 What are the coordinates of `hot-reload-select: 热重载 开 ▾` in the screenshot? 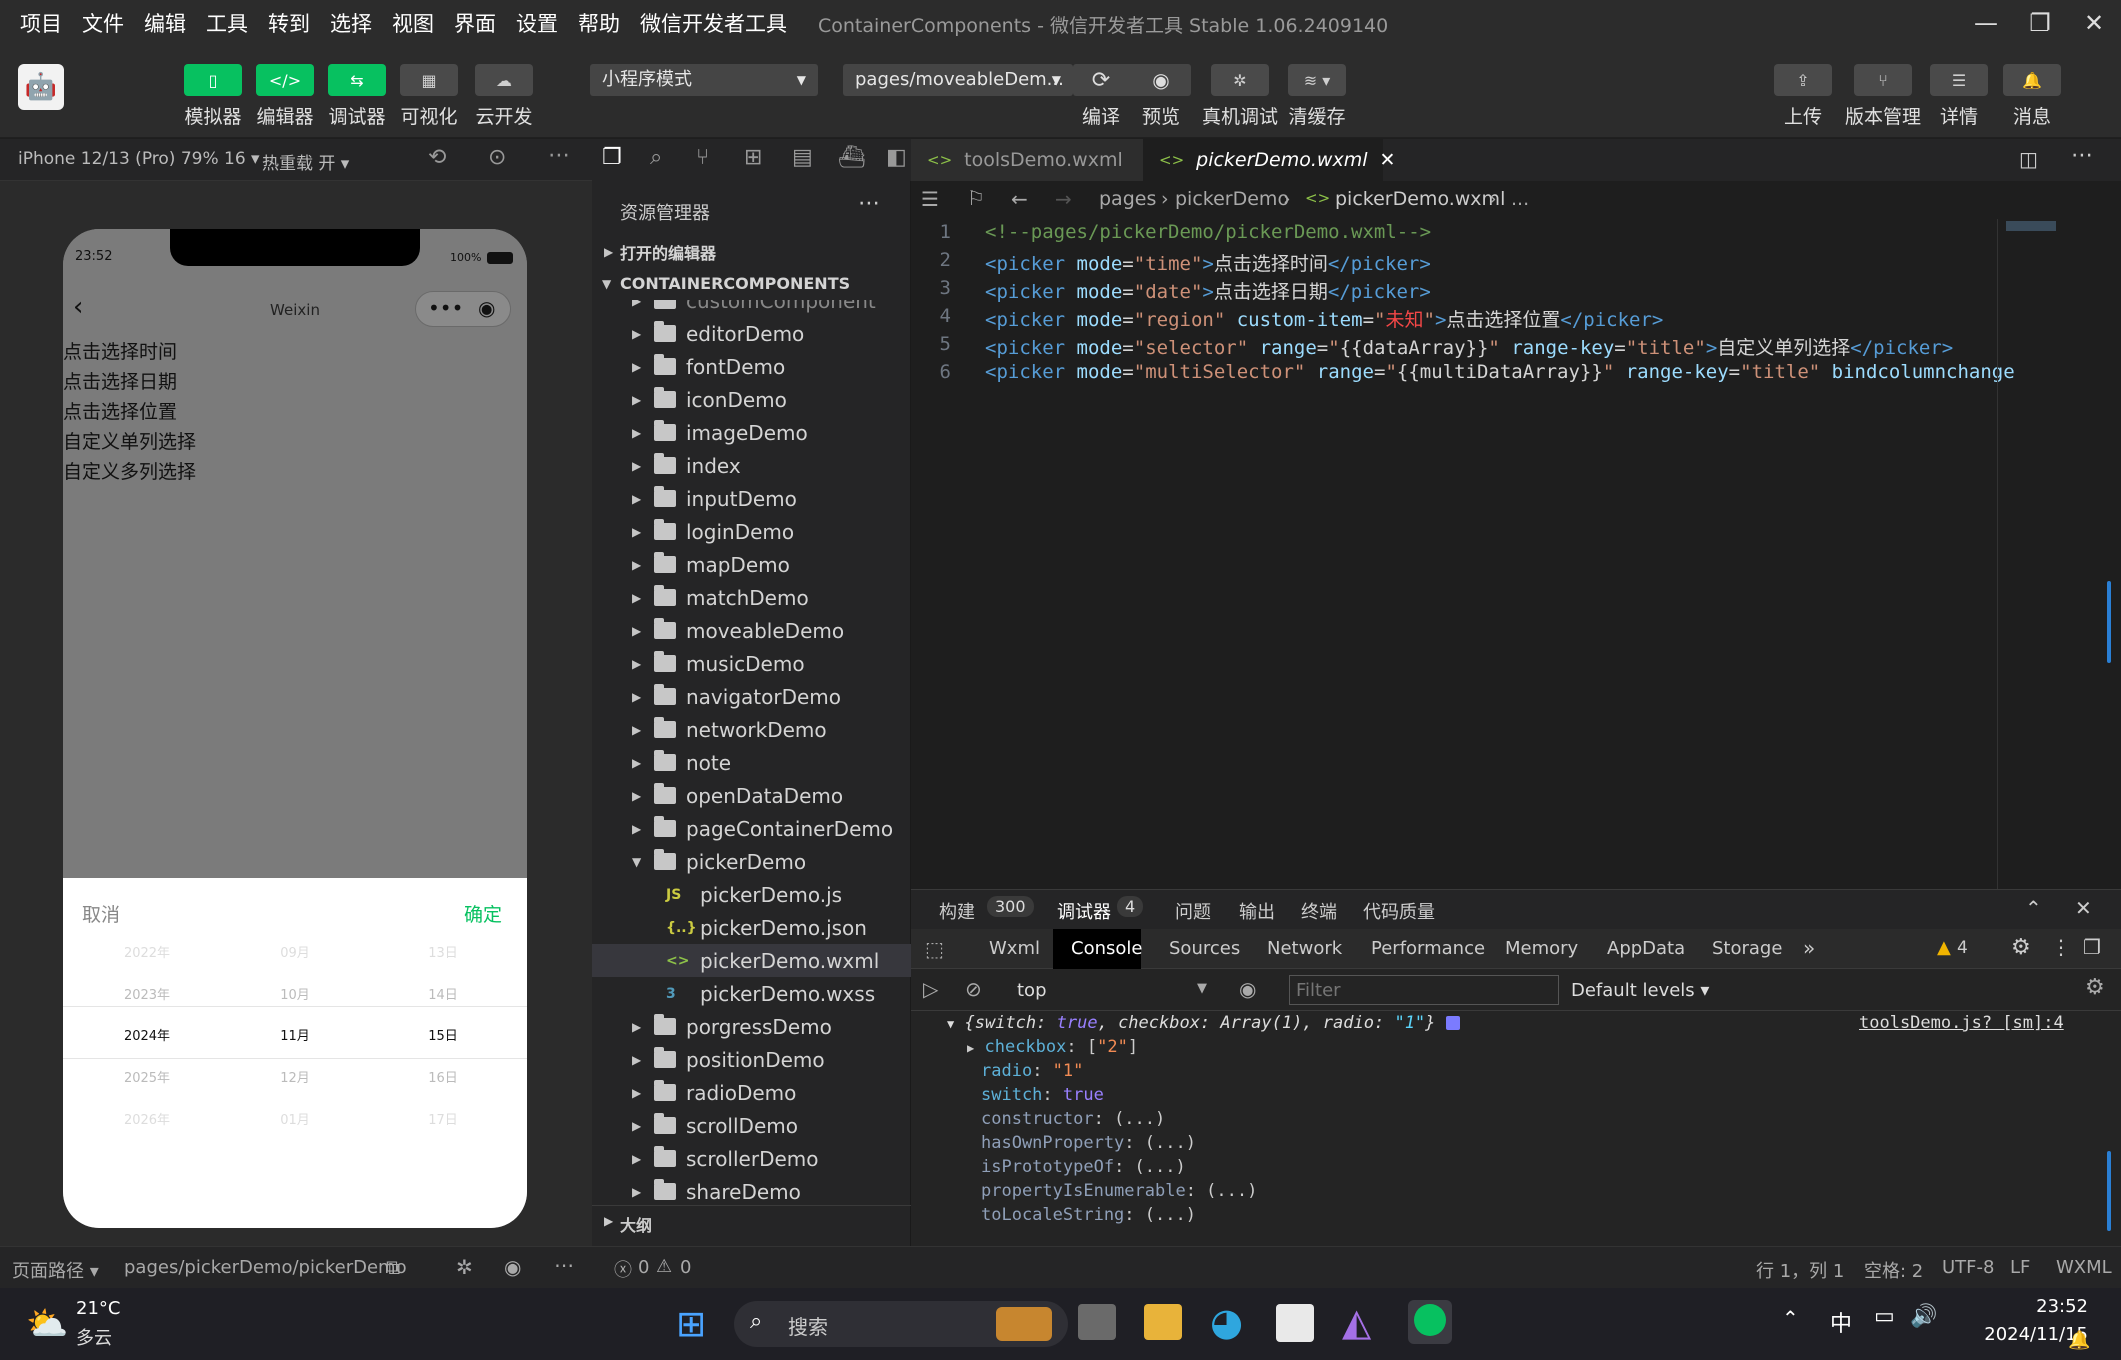 It's located at (305, 161).